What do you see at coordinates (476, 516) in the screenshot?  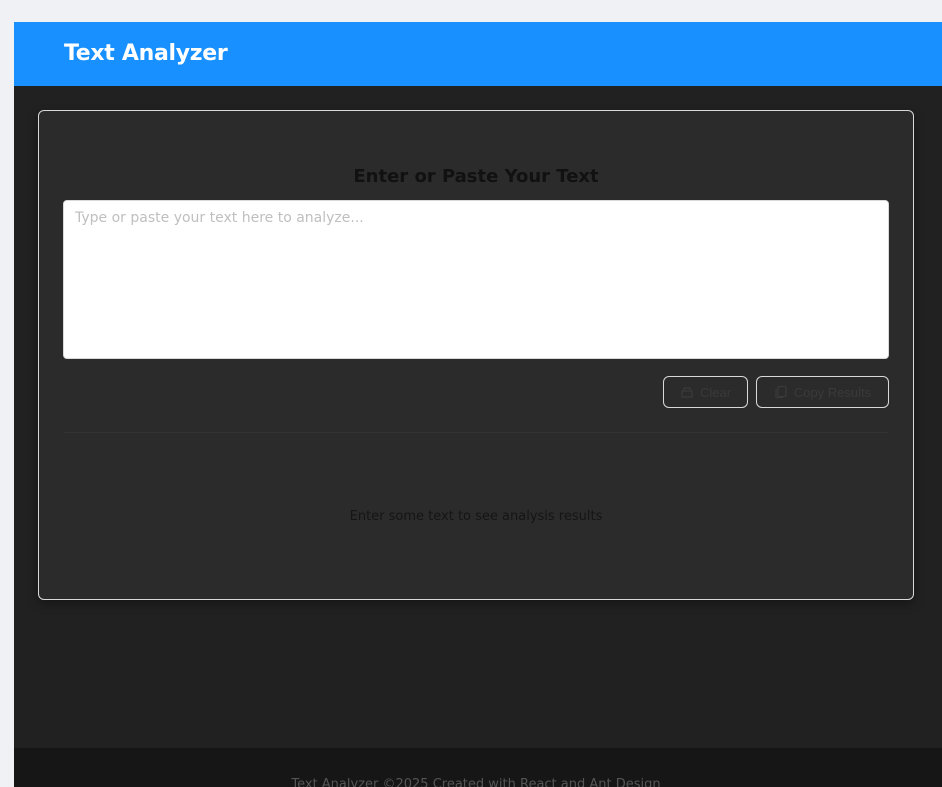 I see `empty-results-message: Enter some text to see analysis results` at bounding box center [476, 516].